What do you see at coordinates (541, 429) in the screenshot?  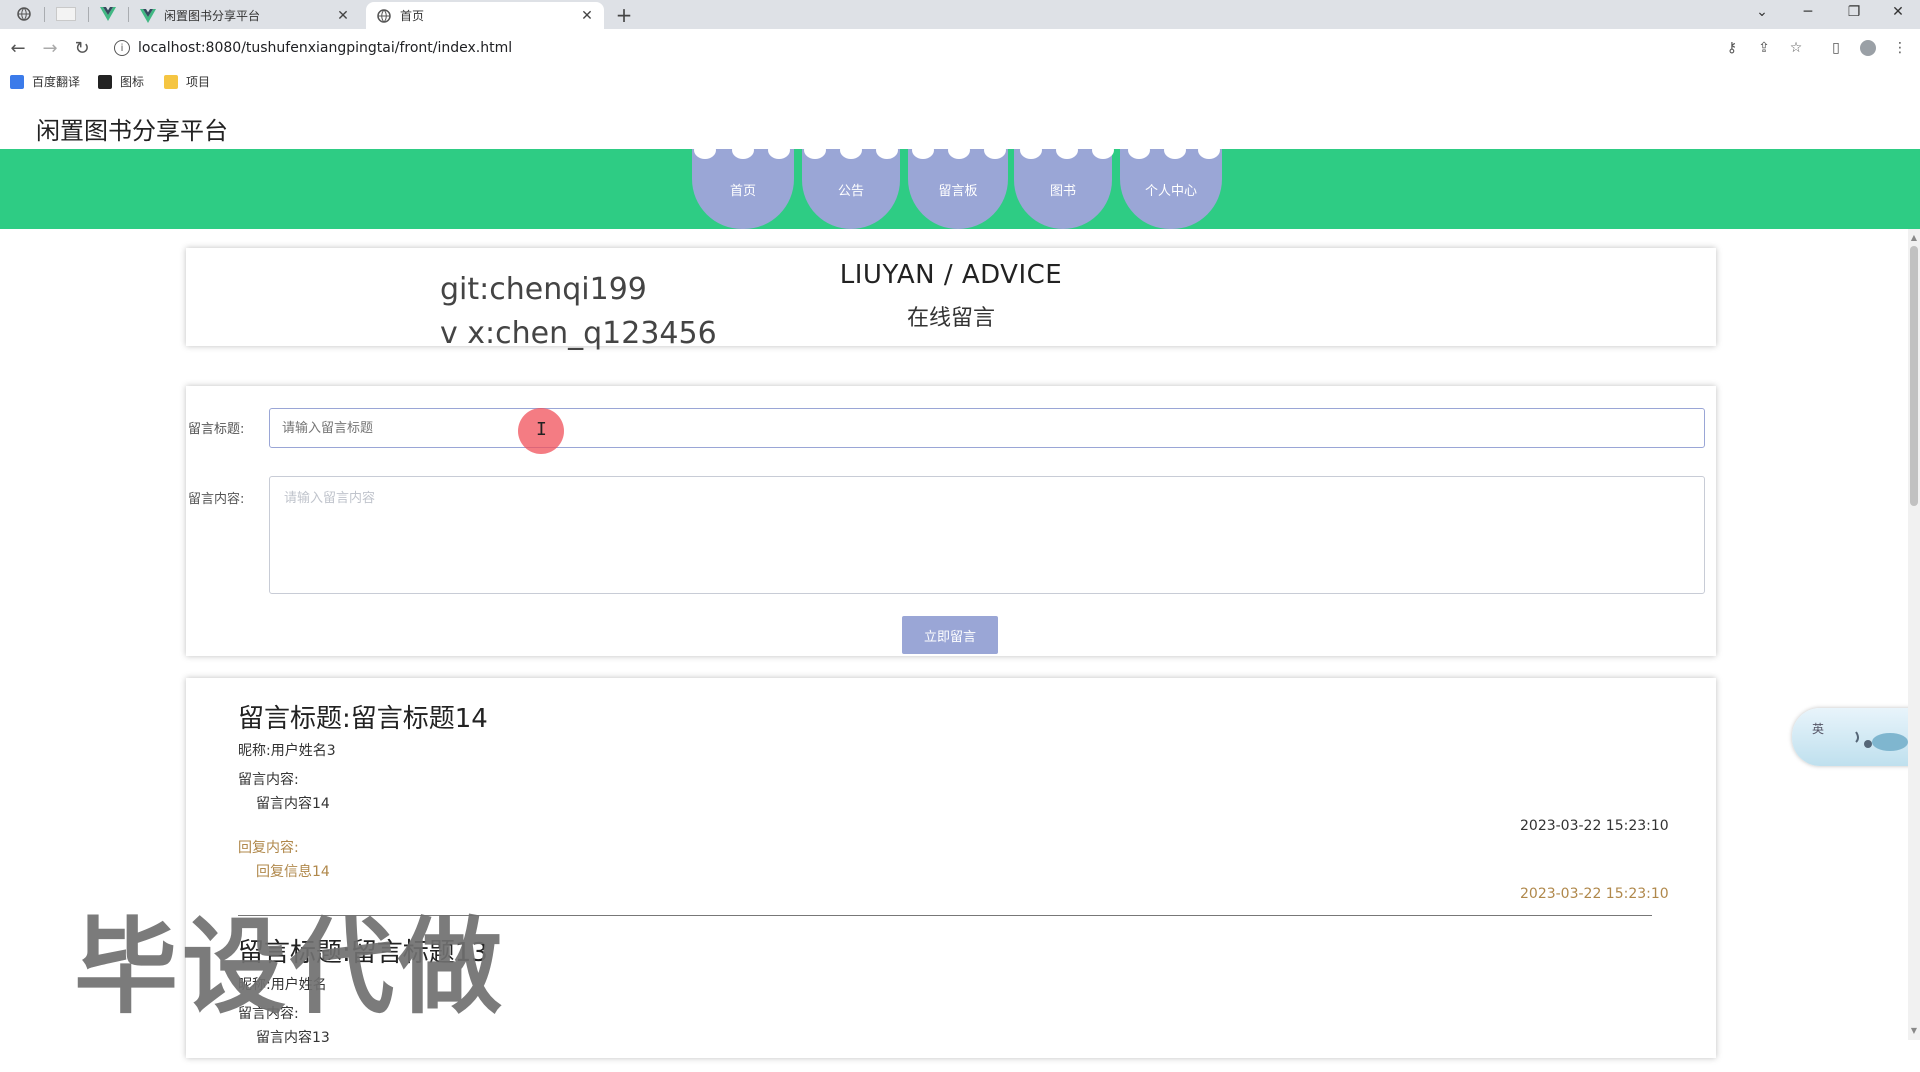 I see `text-cursor-icon: I` at bounding box center [541, 429].